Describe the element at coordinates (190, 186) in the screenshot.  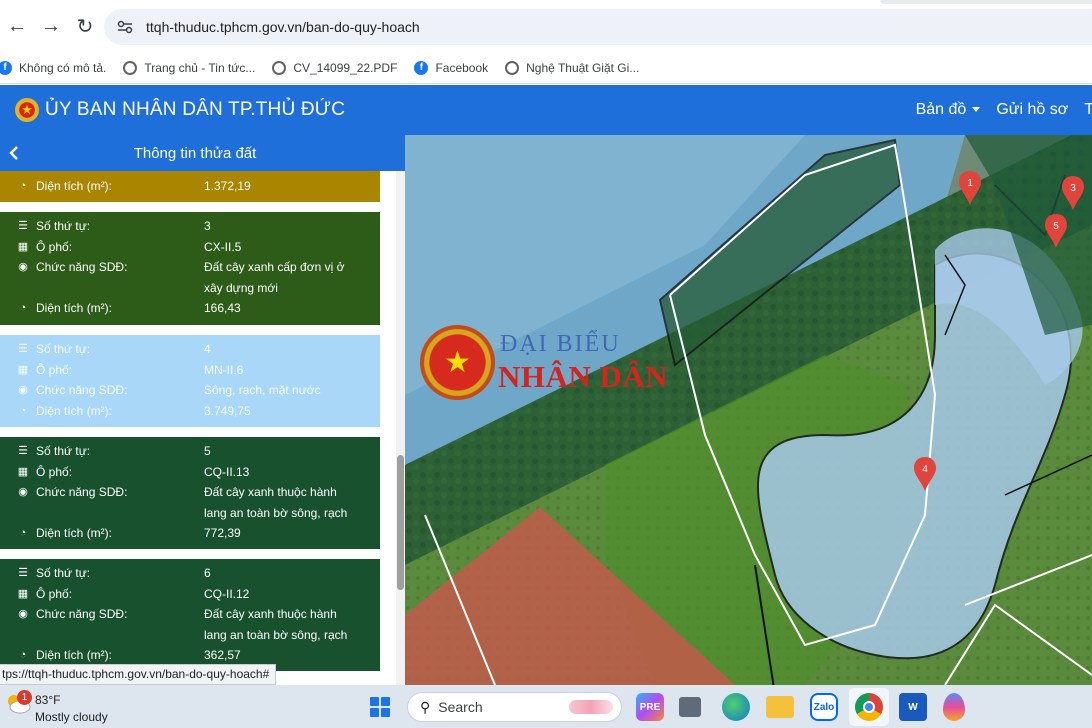
I see `parcel-card: ◔ Diện tích (m²): 1.372,19` at that location.